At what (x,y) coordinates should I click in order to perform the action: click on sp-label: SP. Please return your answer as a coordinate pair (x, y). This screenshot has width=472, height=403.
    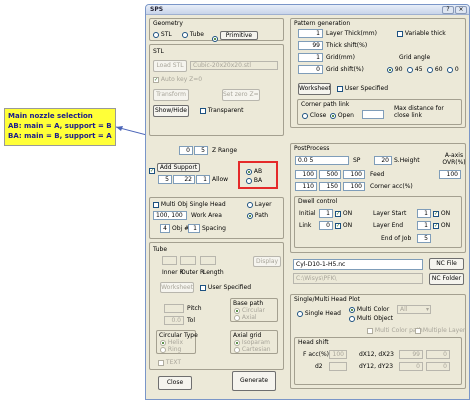
    Looking at the image, I should click on (357, 160).